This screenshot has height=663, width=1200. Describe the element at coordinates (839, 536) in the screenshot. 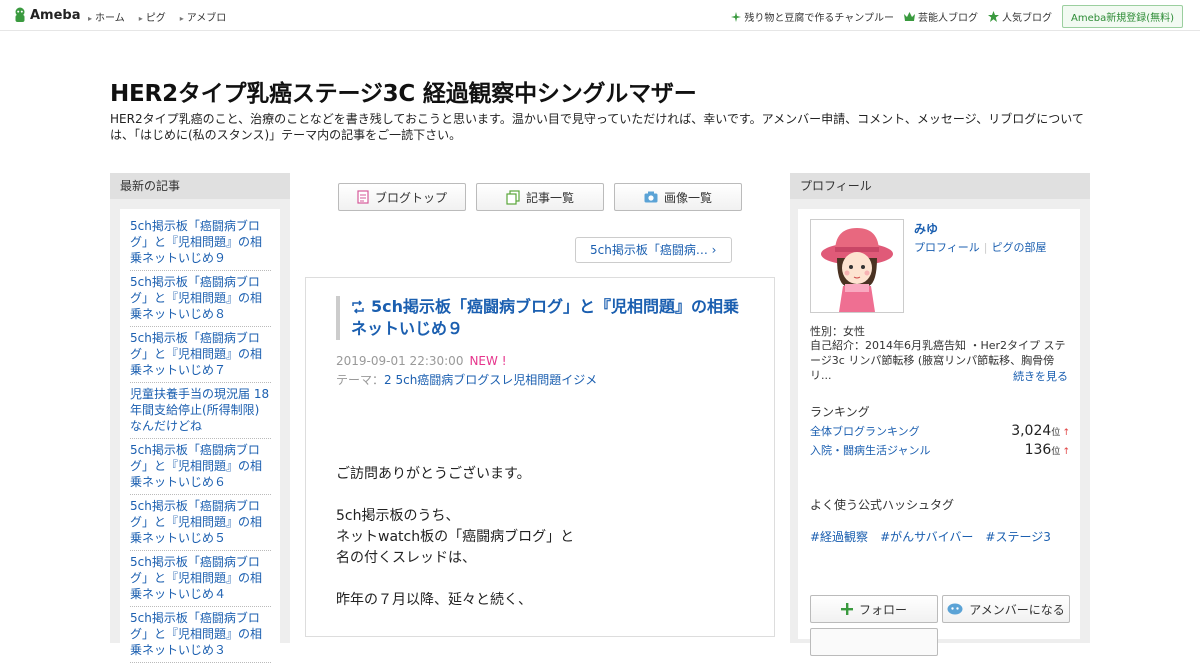

I see `hashtag-link: #経過観察` at that location.